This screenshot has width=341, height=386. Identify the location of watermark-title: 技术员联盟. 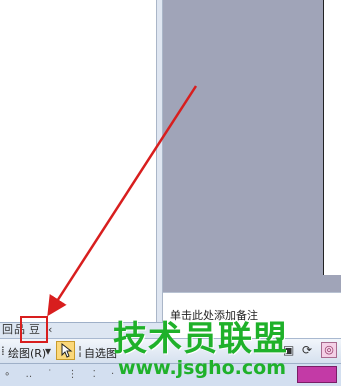
(200, 339).